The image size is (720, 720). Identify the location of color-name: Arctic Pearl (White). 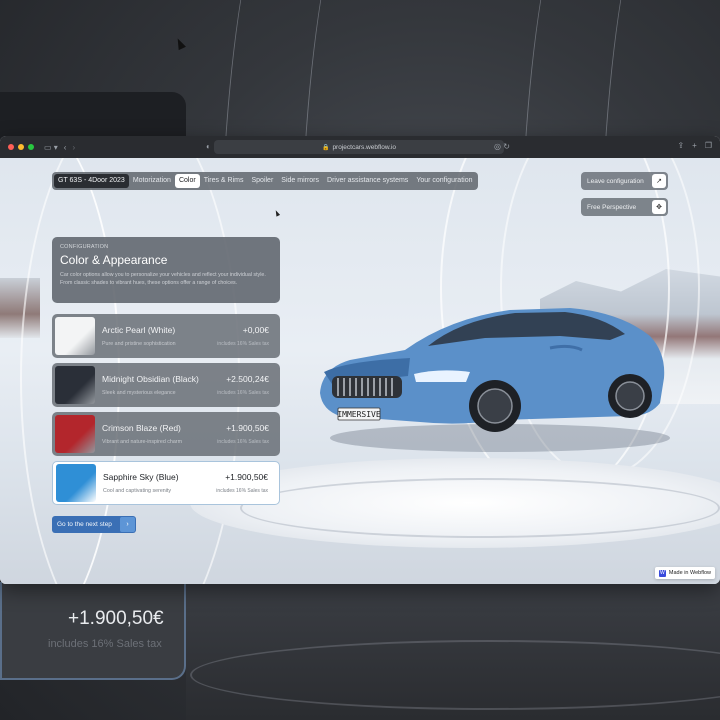
(139, 330).